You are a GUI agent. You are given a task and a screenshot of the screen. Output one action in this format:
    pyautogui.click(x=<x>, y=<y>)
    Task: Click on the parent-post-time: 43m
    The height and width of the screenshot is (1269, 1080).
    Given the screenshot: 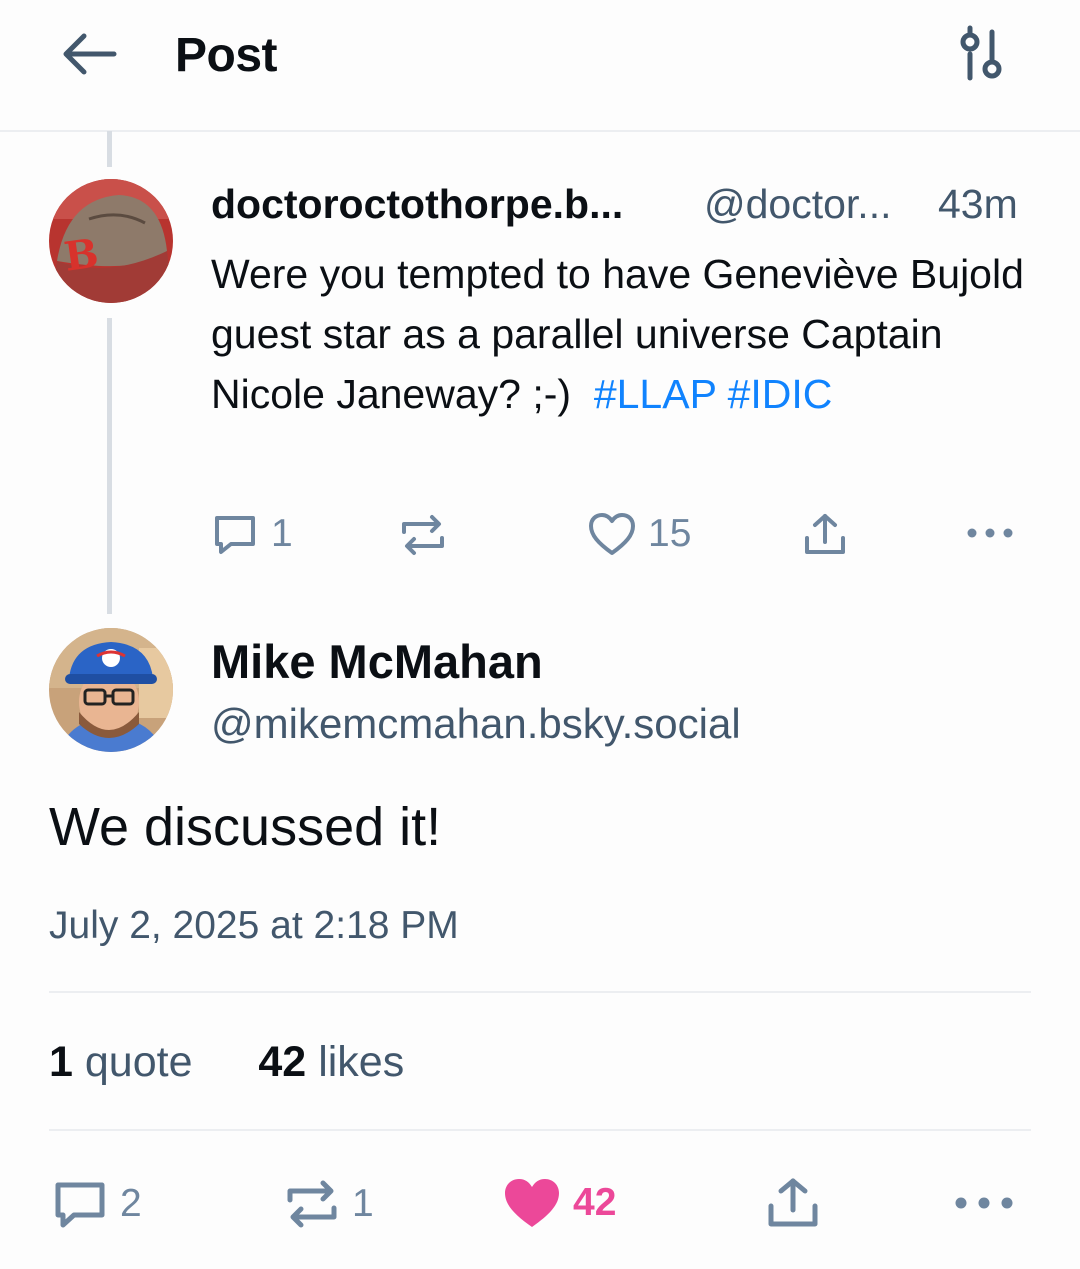 What is the action you would take?
    pyautogui.click(x=978, y=204)
    